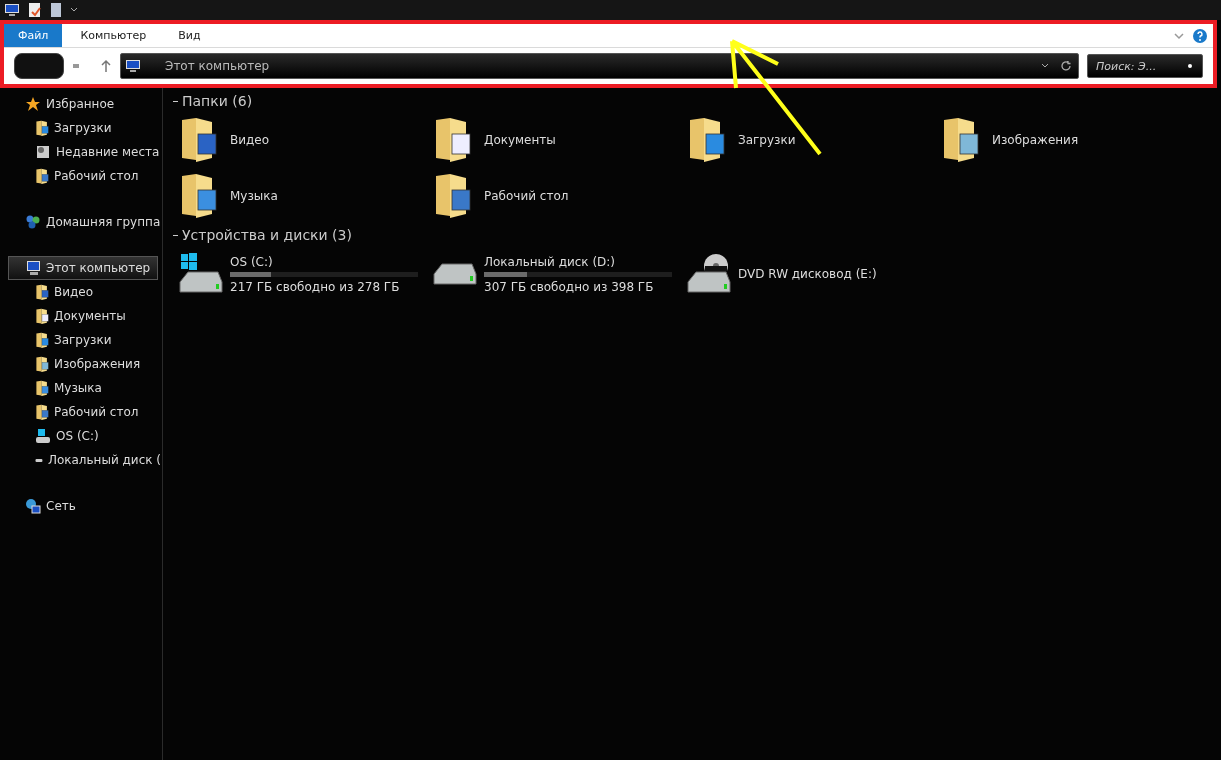  I want to click on folder-item: Загрузки, so click(808, 140).